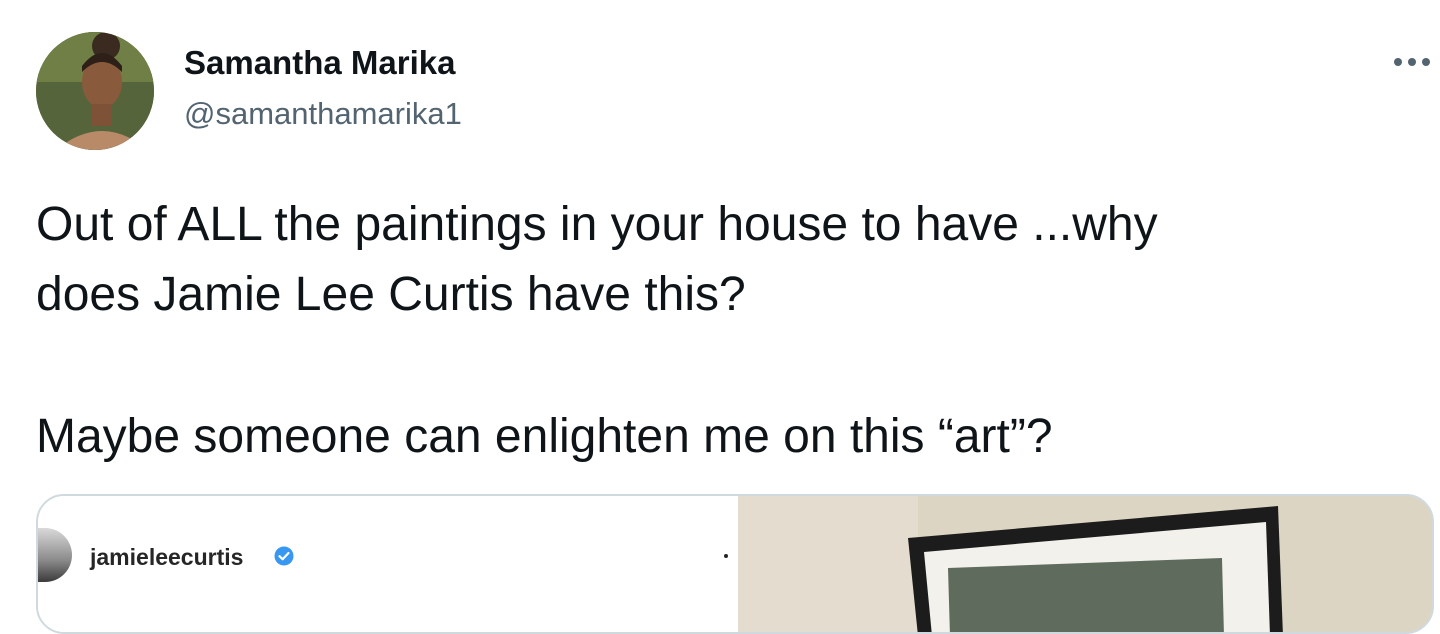  Describe the element at coordinates (726, 556) in the screenshot. I see `instagram-separator-dot` at that location.